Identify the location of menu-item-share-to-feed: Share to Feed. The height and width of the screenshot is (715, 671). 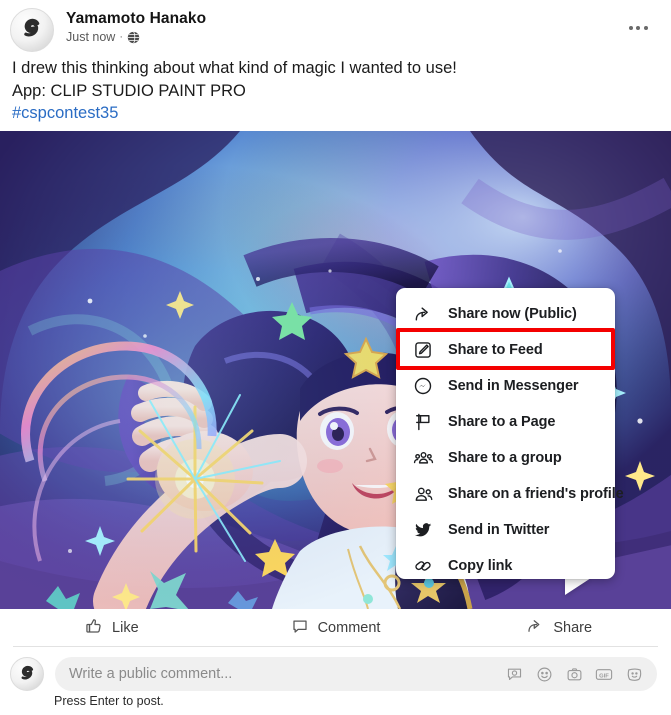
(505, 350).